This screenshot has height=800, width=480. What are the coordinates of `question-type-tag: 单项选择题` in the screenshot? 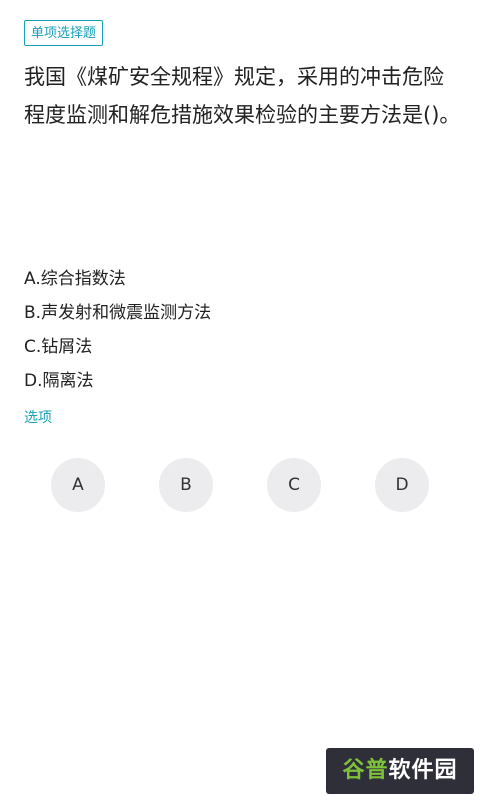 It's located at (64, 33).